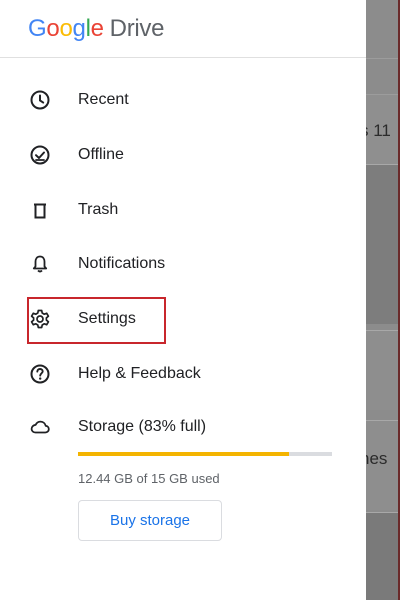 The height and width of the screenshot is (600, 400). I want to click on buy-storage-button: Buy storage, so click(150, 520).